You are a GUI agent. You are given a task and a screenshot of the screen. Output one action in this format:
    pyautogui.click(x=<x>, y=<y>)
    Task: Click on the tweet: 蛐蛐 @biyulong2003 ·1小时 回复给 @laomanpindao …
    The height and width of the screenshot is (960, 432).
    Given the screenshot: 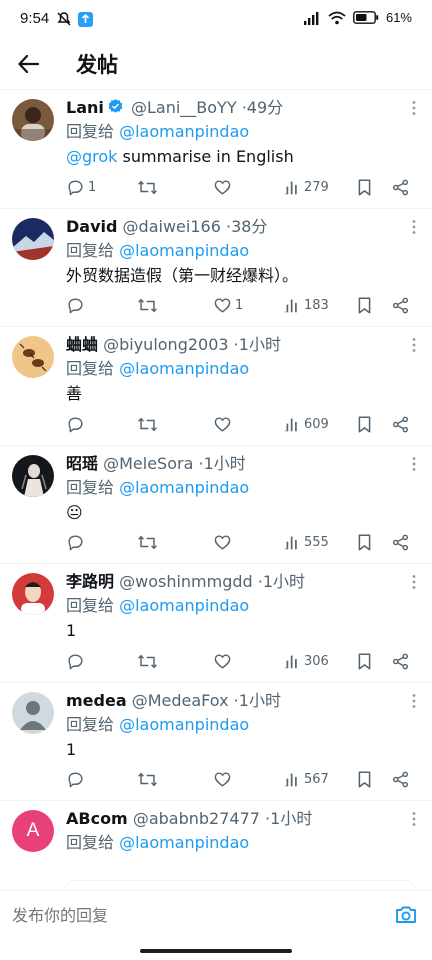 What is the action you would take?
    pyautogui.click(x=216, y=386)
    